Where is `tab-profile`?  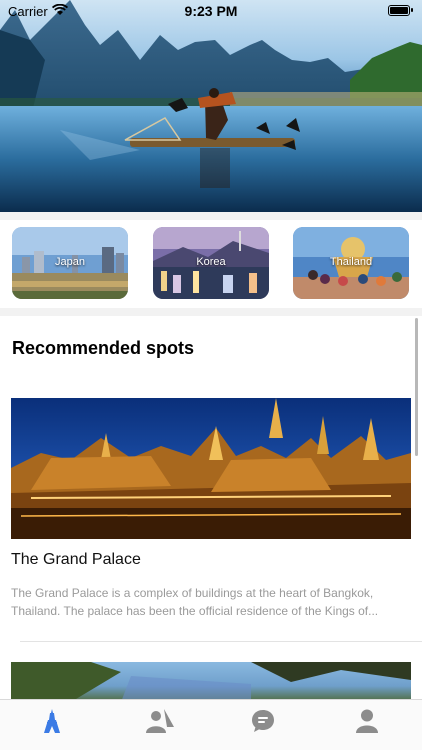
tab-profile is located at coordinates (367, 725).